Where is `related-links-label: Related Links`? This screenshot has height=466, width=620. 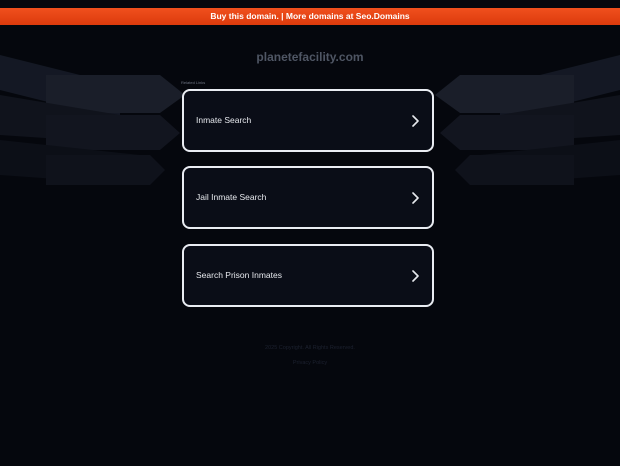
related-links-label: Related Links is located at coordinates (193, 82).